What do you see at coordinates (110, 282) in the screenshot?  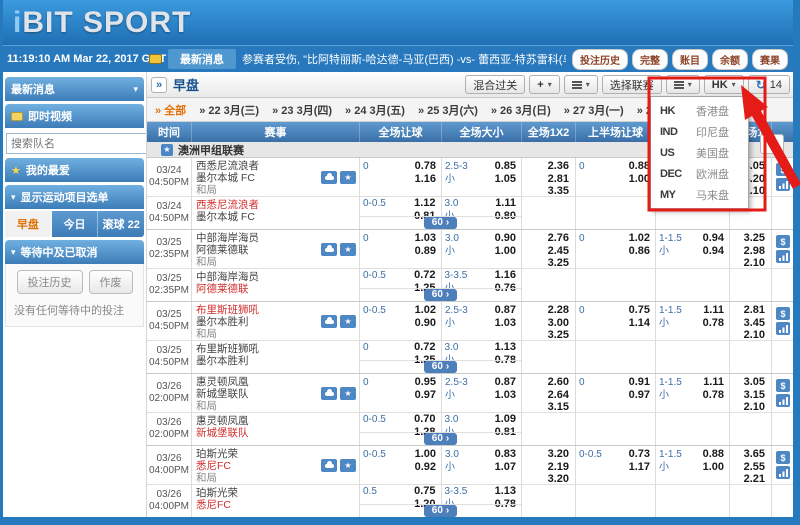 I see `void-button: 作废` at bounding box center [110, 282].